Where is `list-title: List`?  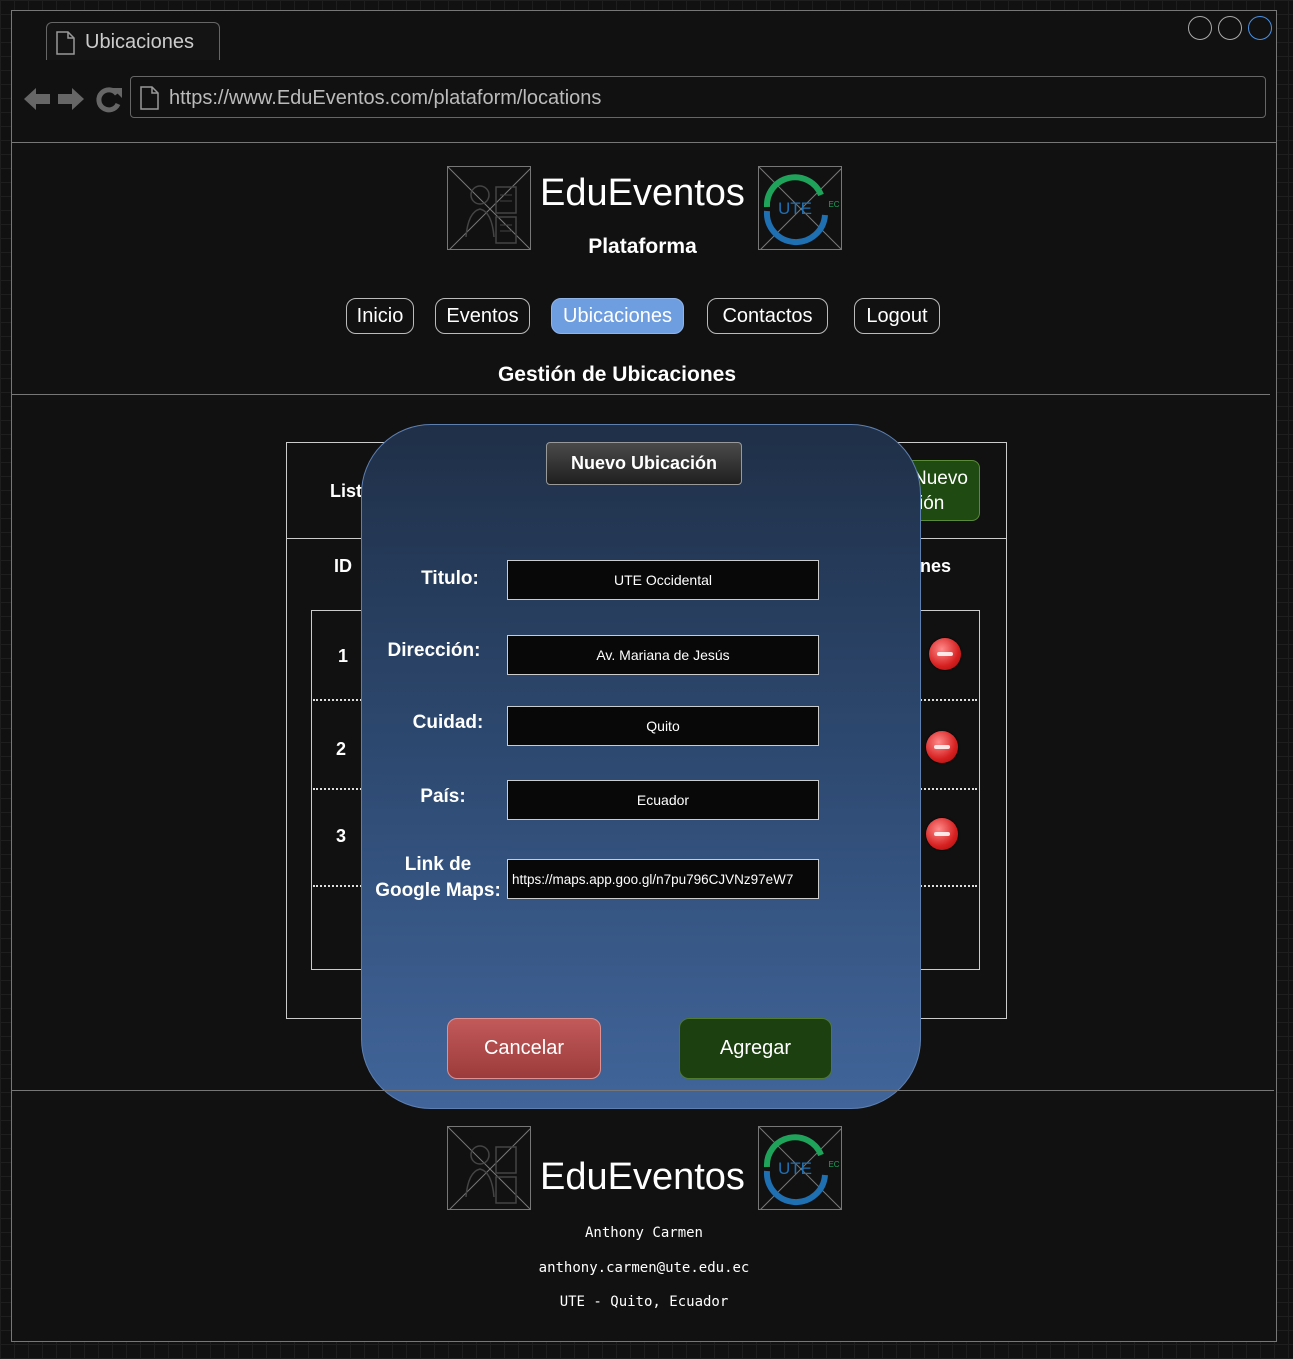
list-title: List is located at coordinates (346, 491).